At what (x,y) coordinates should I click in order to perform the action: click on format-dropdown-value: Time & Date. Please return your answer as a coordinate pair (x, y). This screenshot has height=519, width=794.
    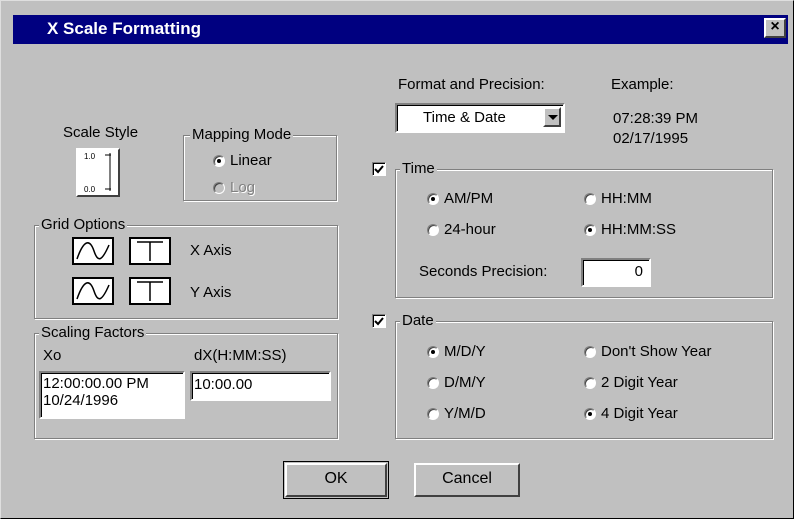
    Looking at the image, I should click on (464, 117).